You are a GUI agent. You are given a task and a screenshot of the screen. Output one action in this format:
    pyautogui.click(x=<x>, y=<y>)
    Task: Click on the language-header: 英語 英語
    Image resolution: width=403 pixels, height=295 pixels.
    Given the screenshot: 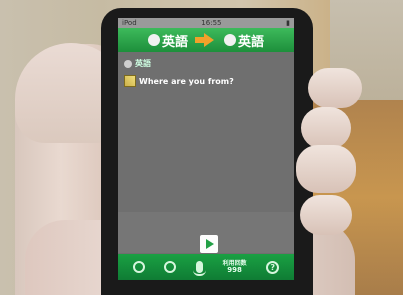 What is the action you would take?
    pyautogui.click(x=206, y=40)
    